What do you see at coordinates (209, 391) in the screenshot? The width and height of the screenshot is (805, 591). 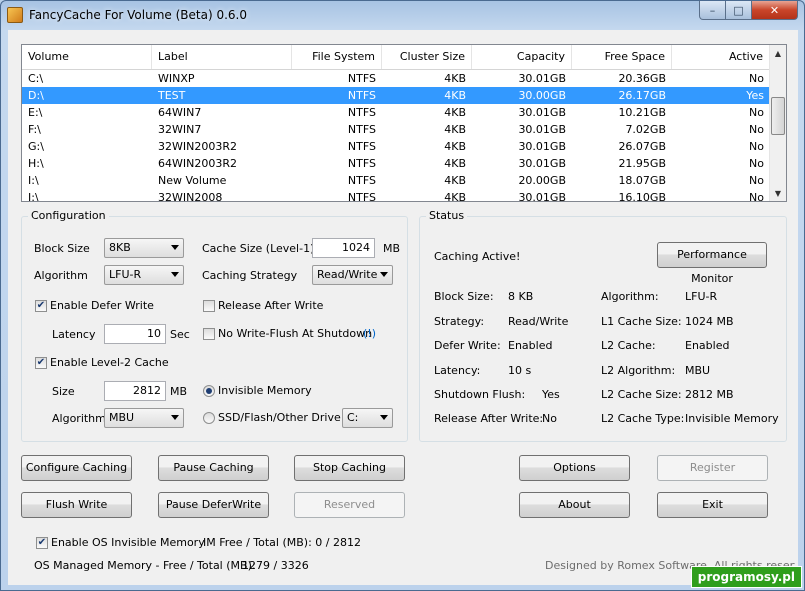 I see `invisible-memory-radio` at bounding box center [209, 391].